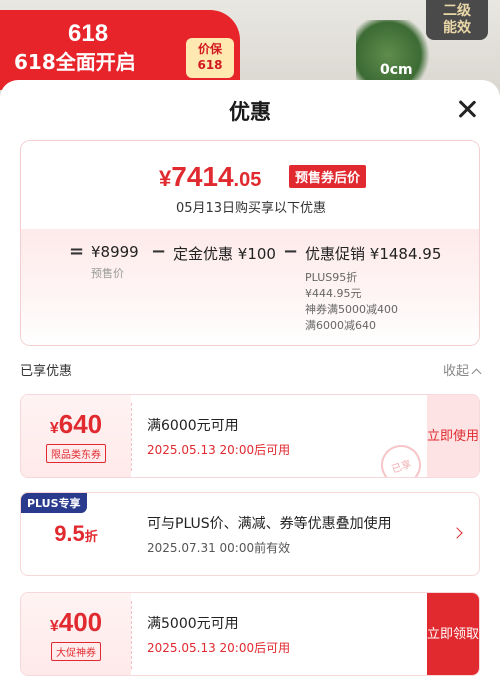 Image resolution: width=500 pixels, height=697 pixels. What do you see at coordinates (210, 65) in the screenshot?
I see `price-badge-line2: 618` at bounding box center [210, 65].